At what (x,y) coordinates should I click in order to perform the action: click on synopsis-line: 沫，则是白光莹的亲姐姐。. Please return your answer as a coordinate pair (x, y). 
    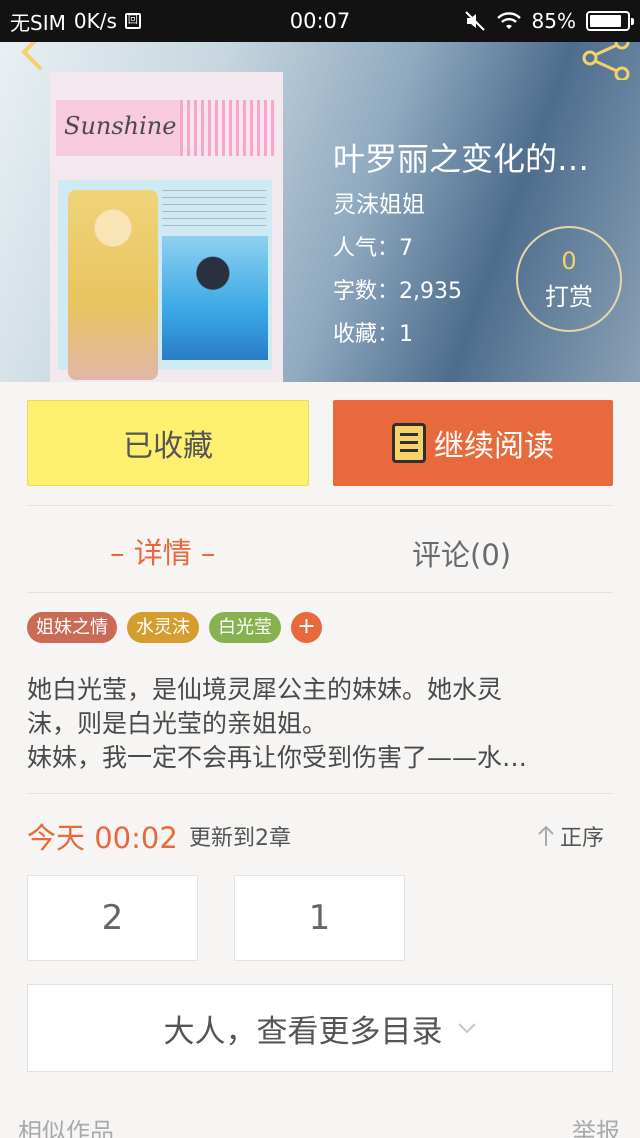
    Looking at the image, I should click on (177, 723).